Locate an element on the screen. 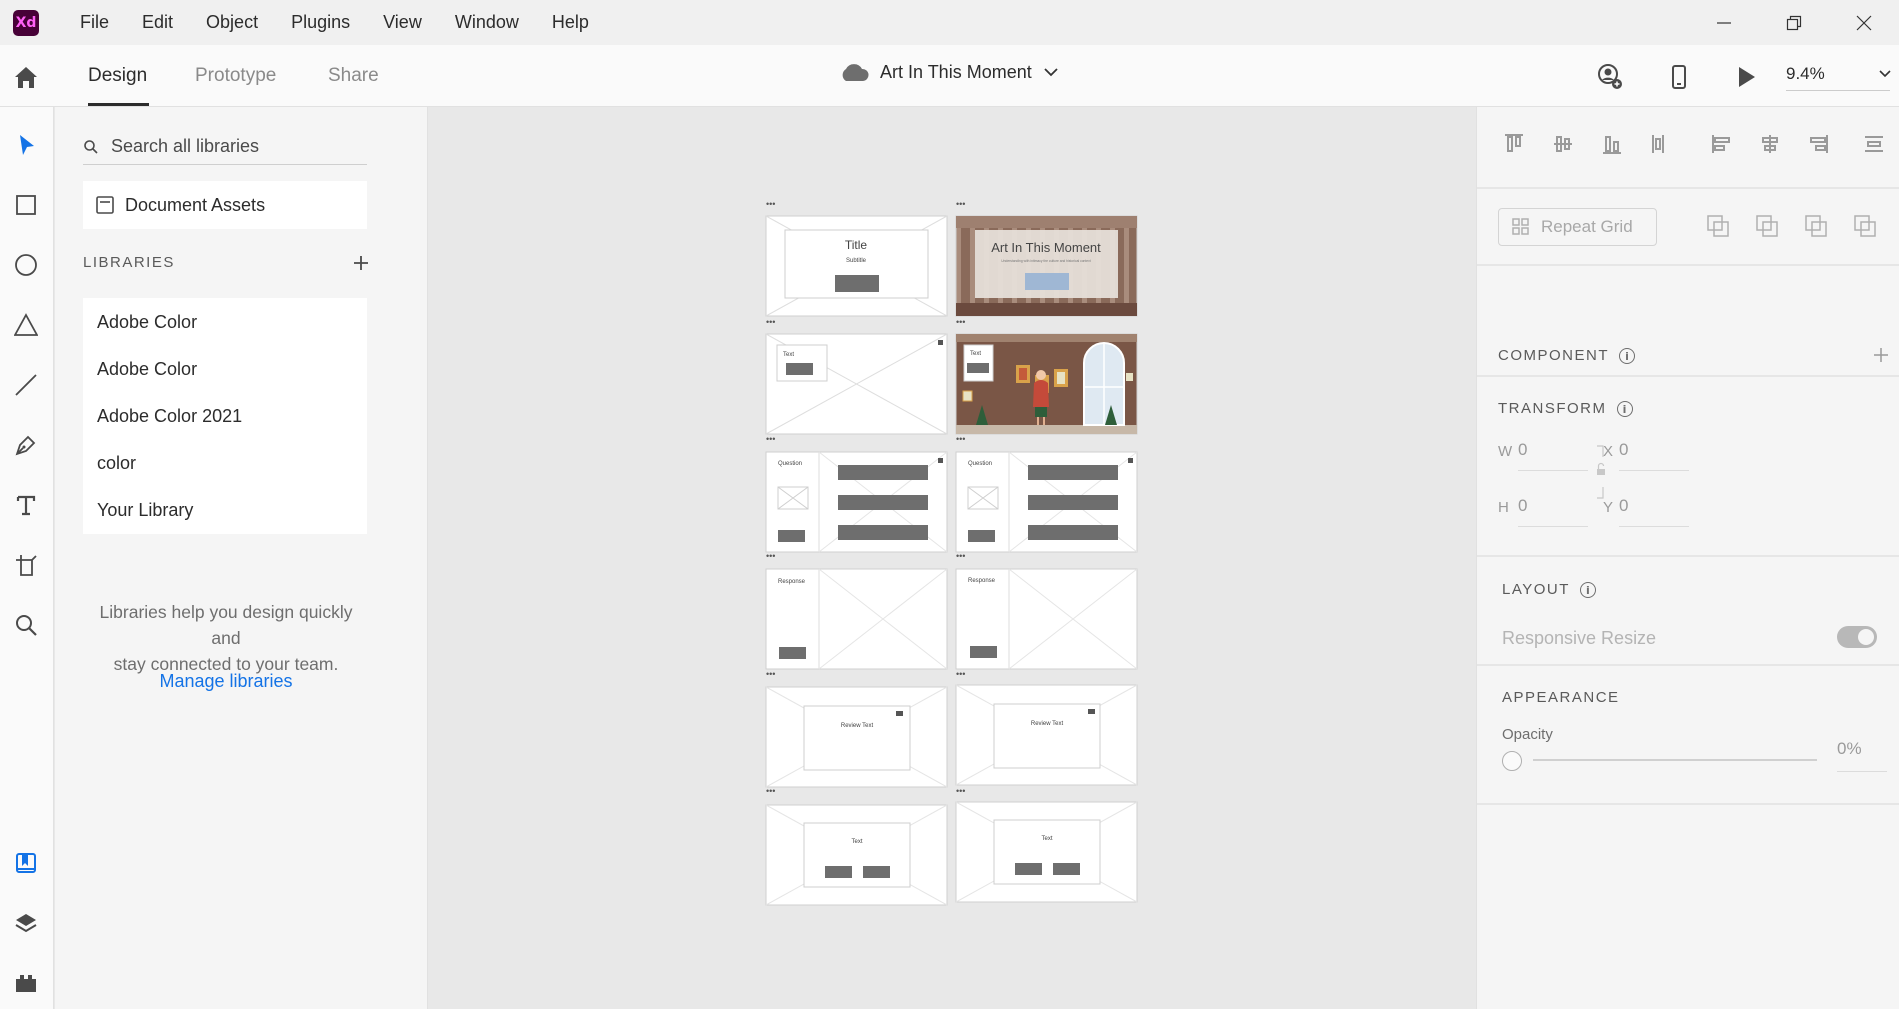 The width and height of the screenshot is (1899, 1009). artboard-gallery: Text is located at coordinates (1046, 384).